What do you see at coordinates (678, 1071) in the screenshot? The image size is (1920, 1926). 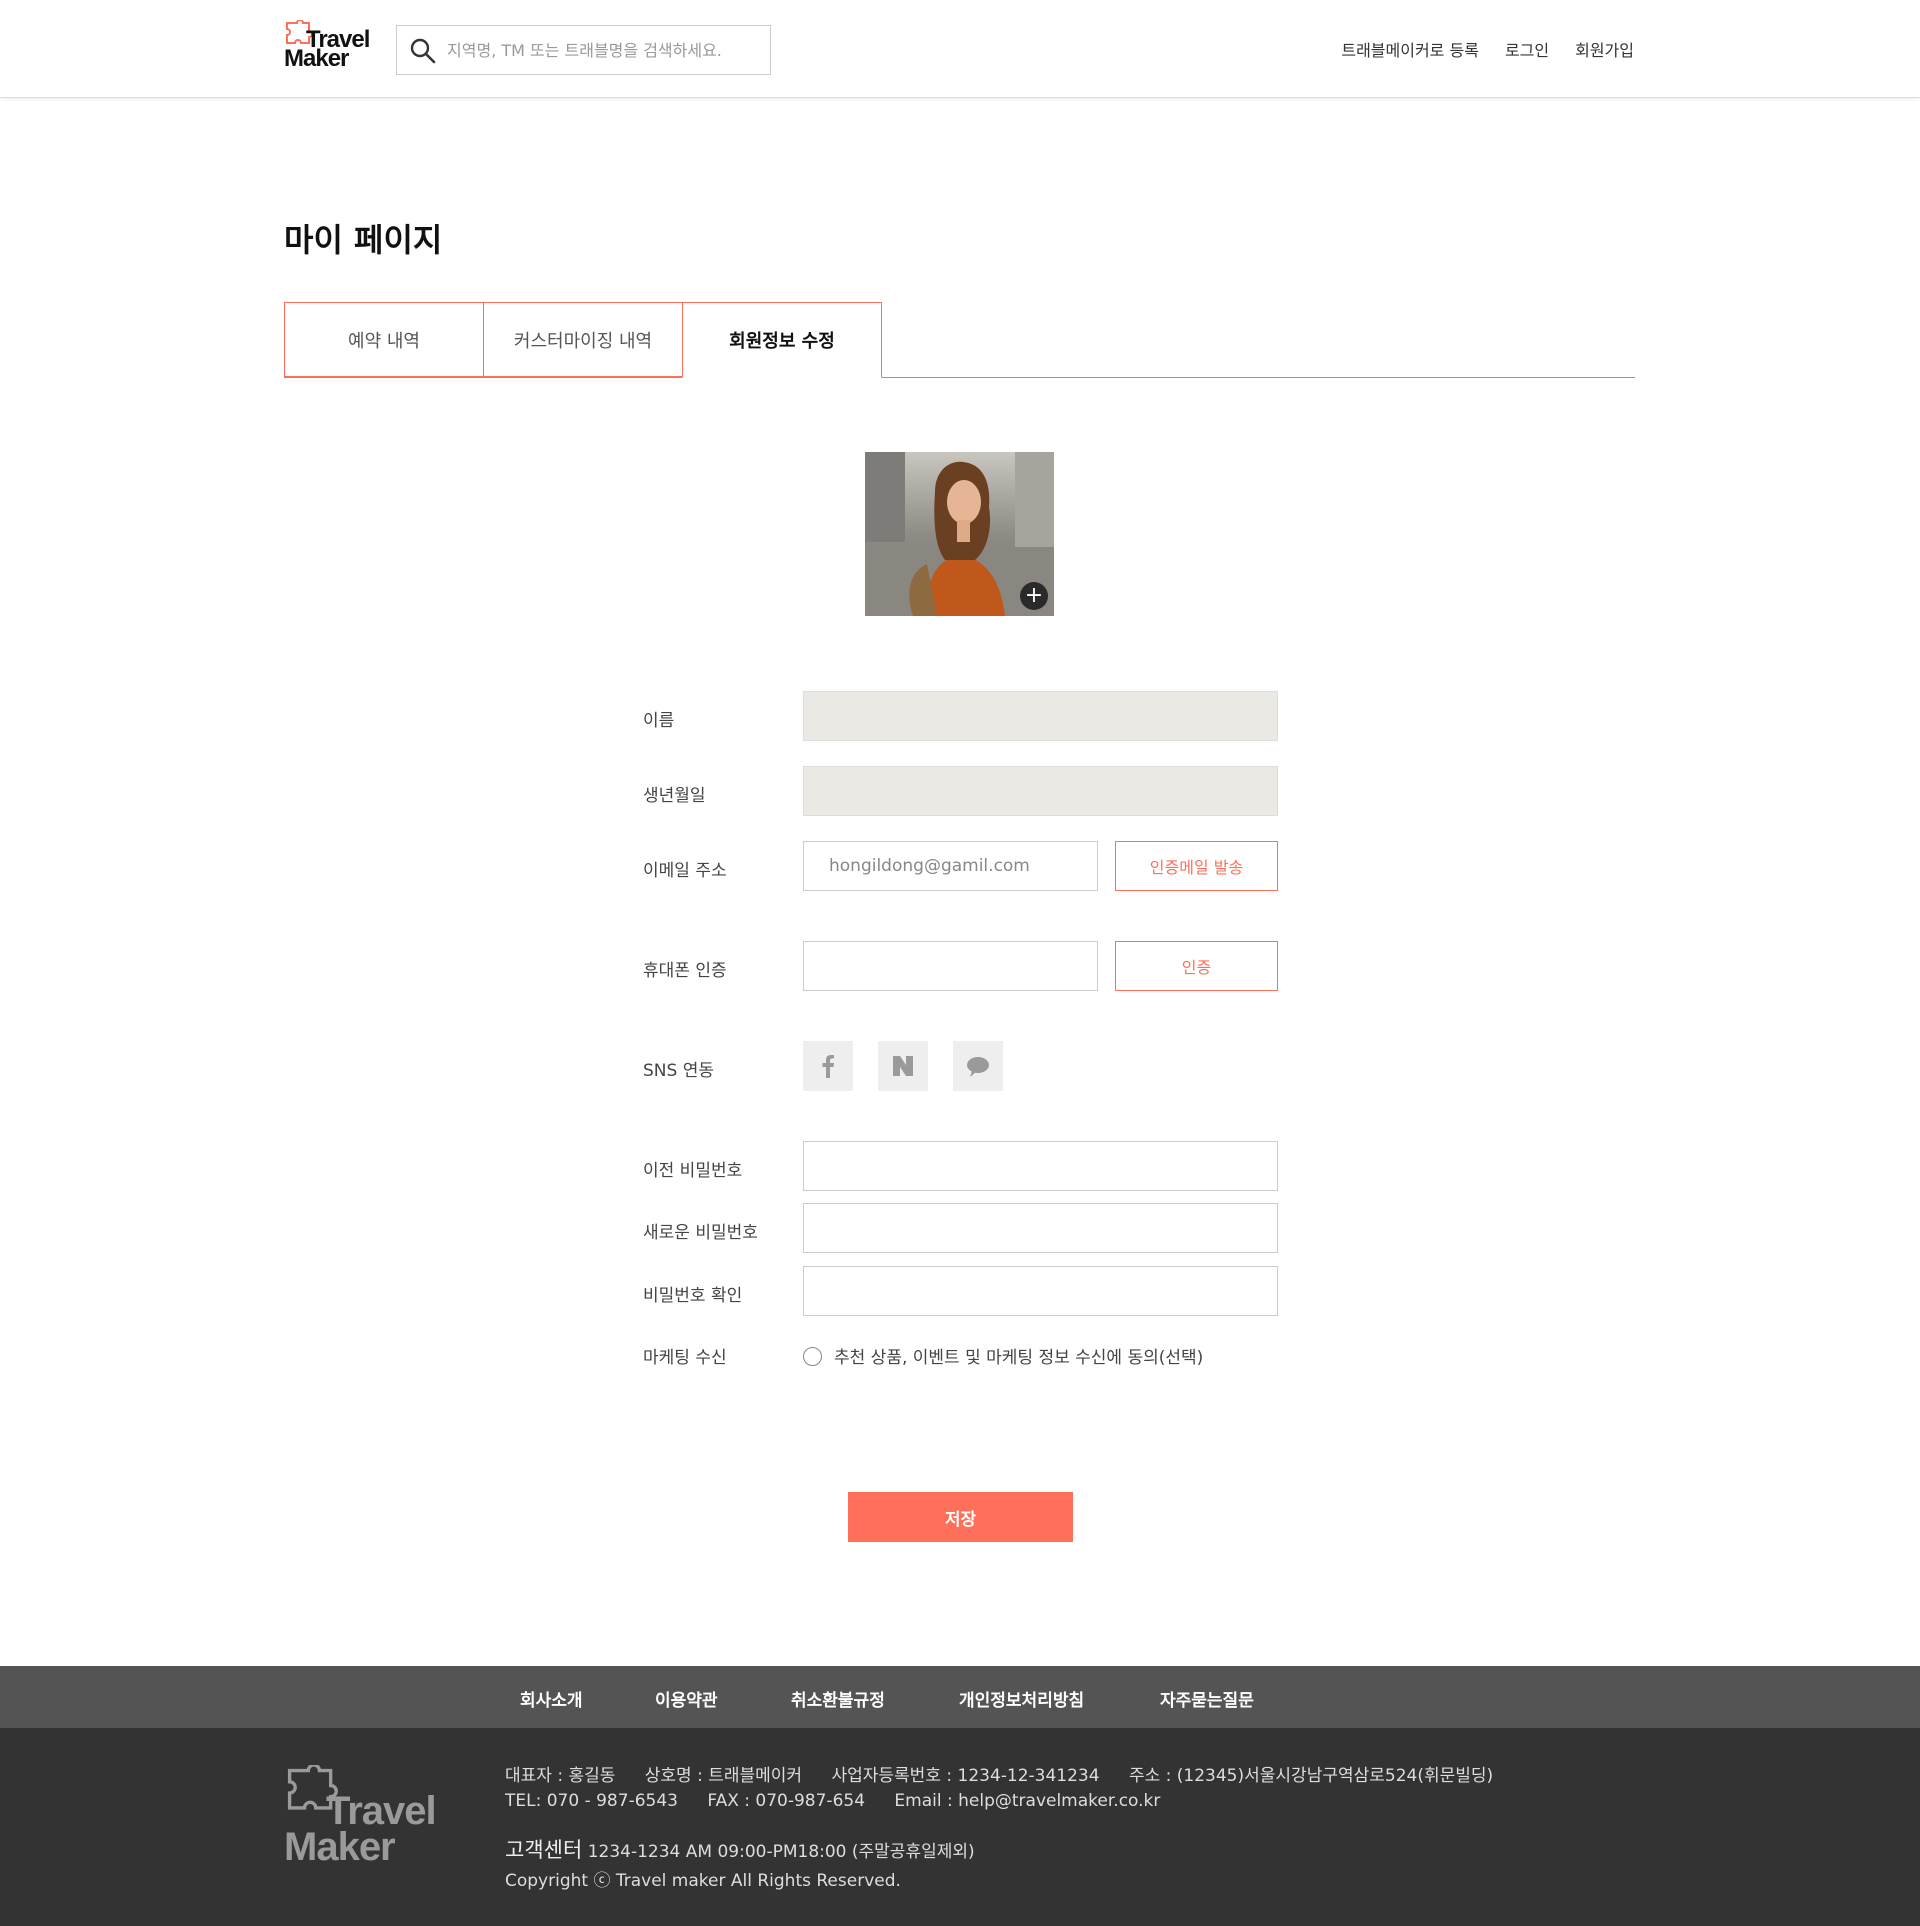 I see `sns-link-label: SNS 연동` at bounding box center [678, 1071].